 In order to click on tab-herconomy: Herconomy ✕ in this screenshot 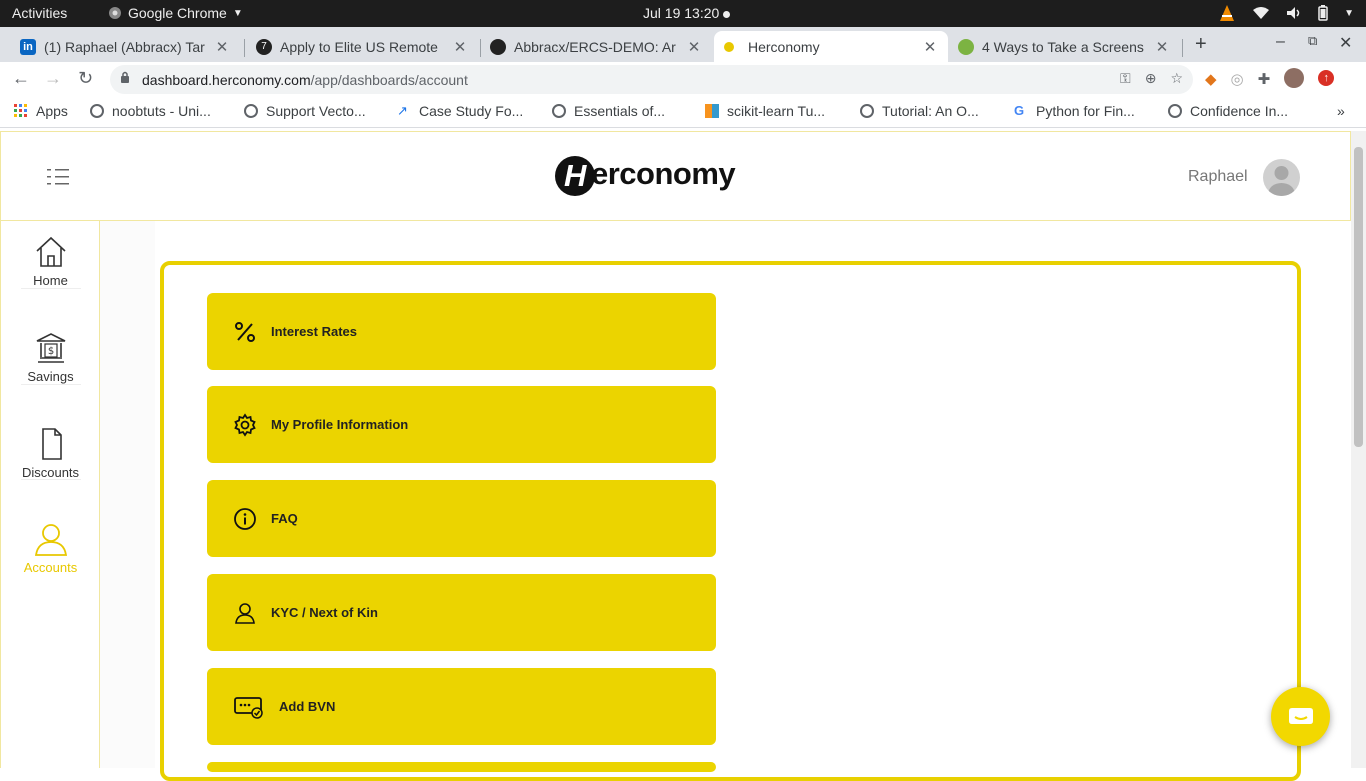, I will do `click(831, 46)`.